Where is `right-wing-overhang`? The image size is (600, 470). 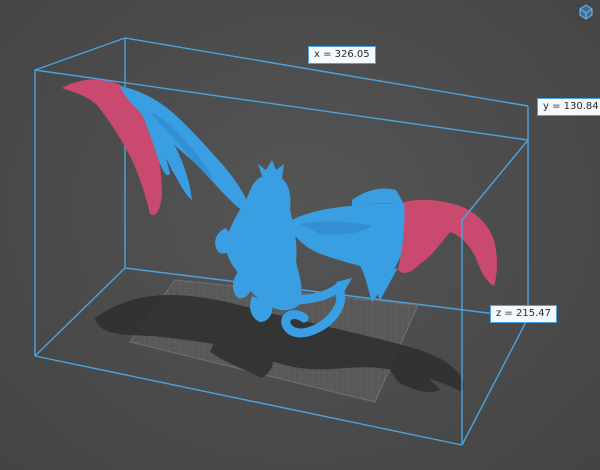
right-wing-overhang is located at coordinates (447, 242).